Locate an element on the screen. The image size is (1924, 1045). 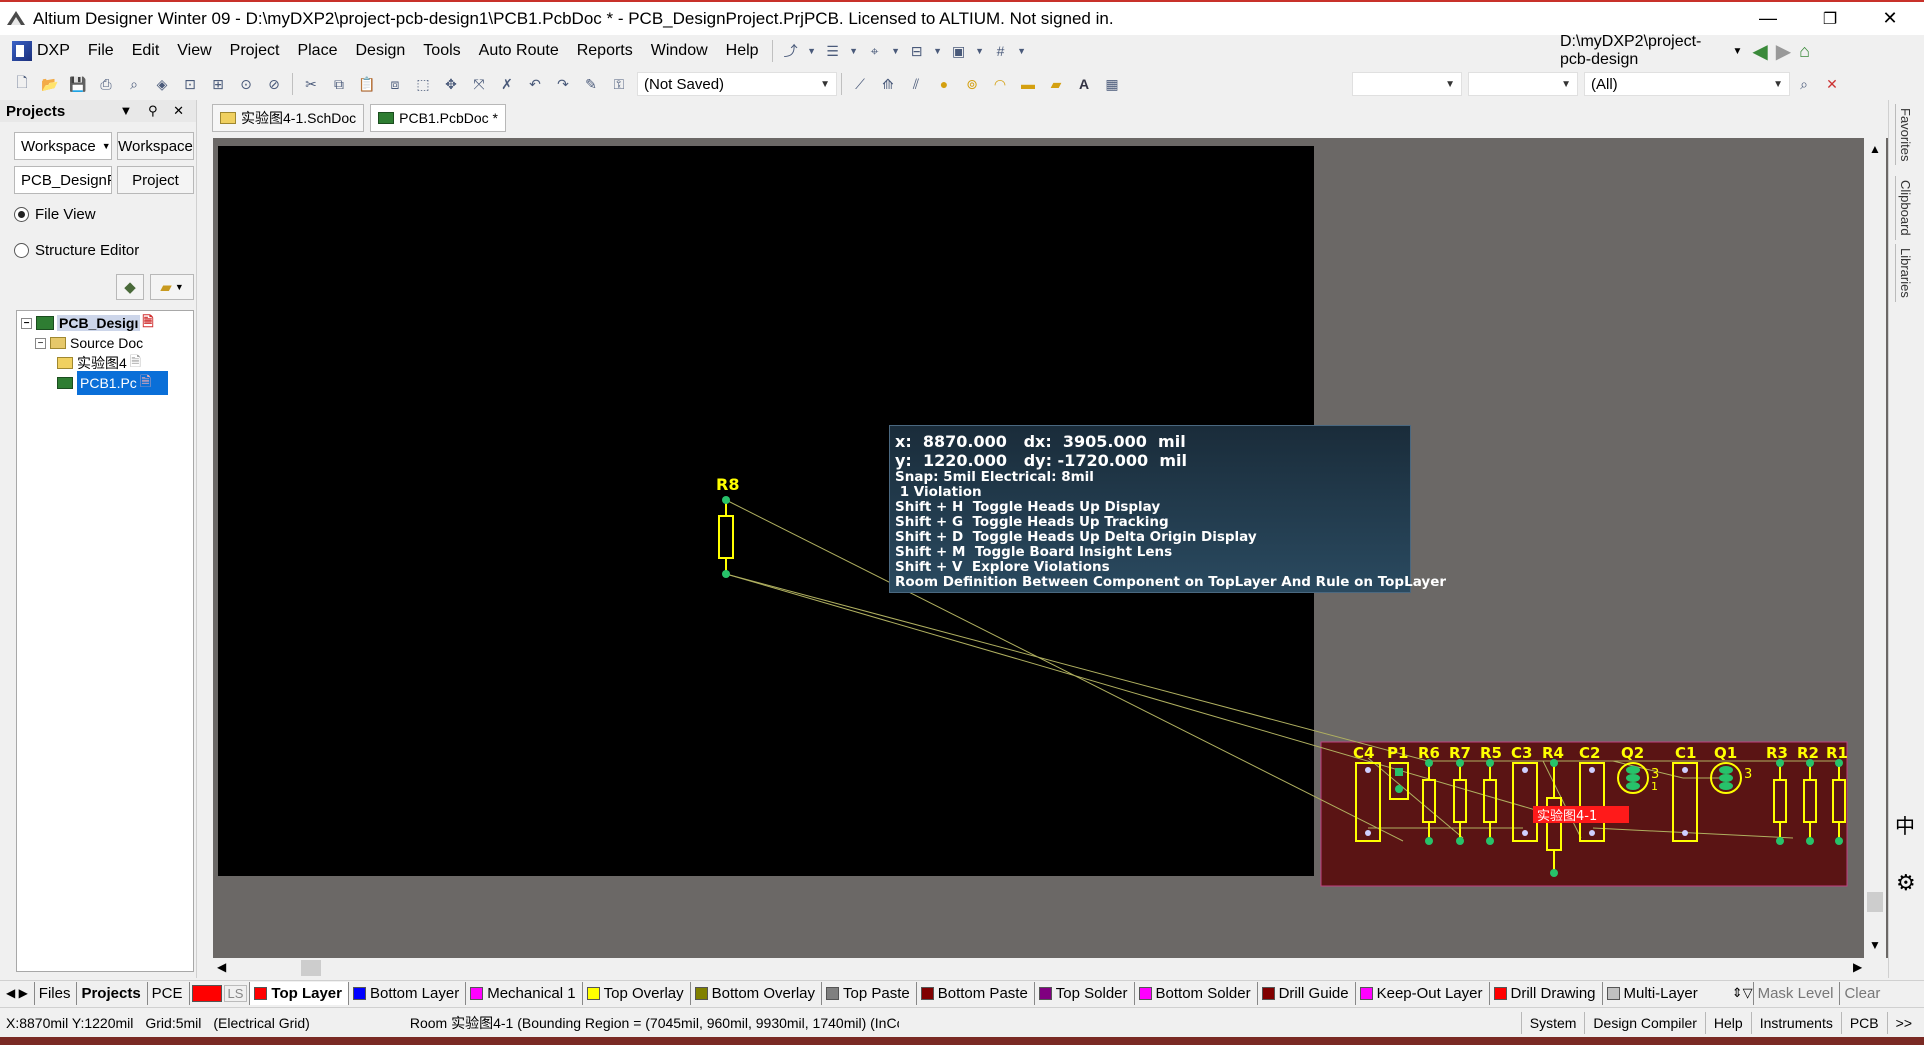
cross-probe-icon: ✎ is located at coordinates (591, 84).